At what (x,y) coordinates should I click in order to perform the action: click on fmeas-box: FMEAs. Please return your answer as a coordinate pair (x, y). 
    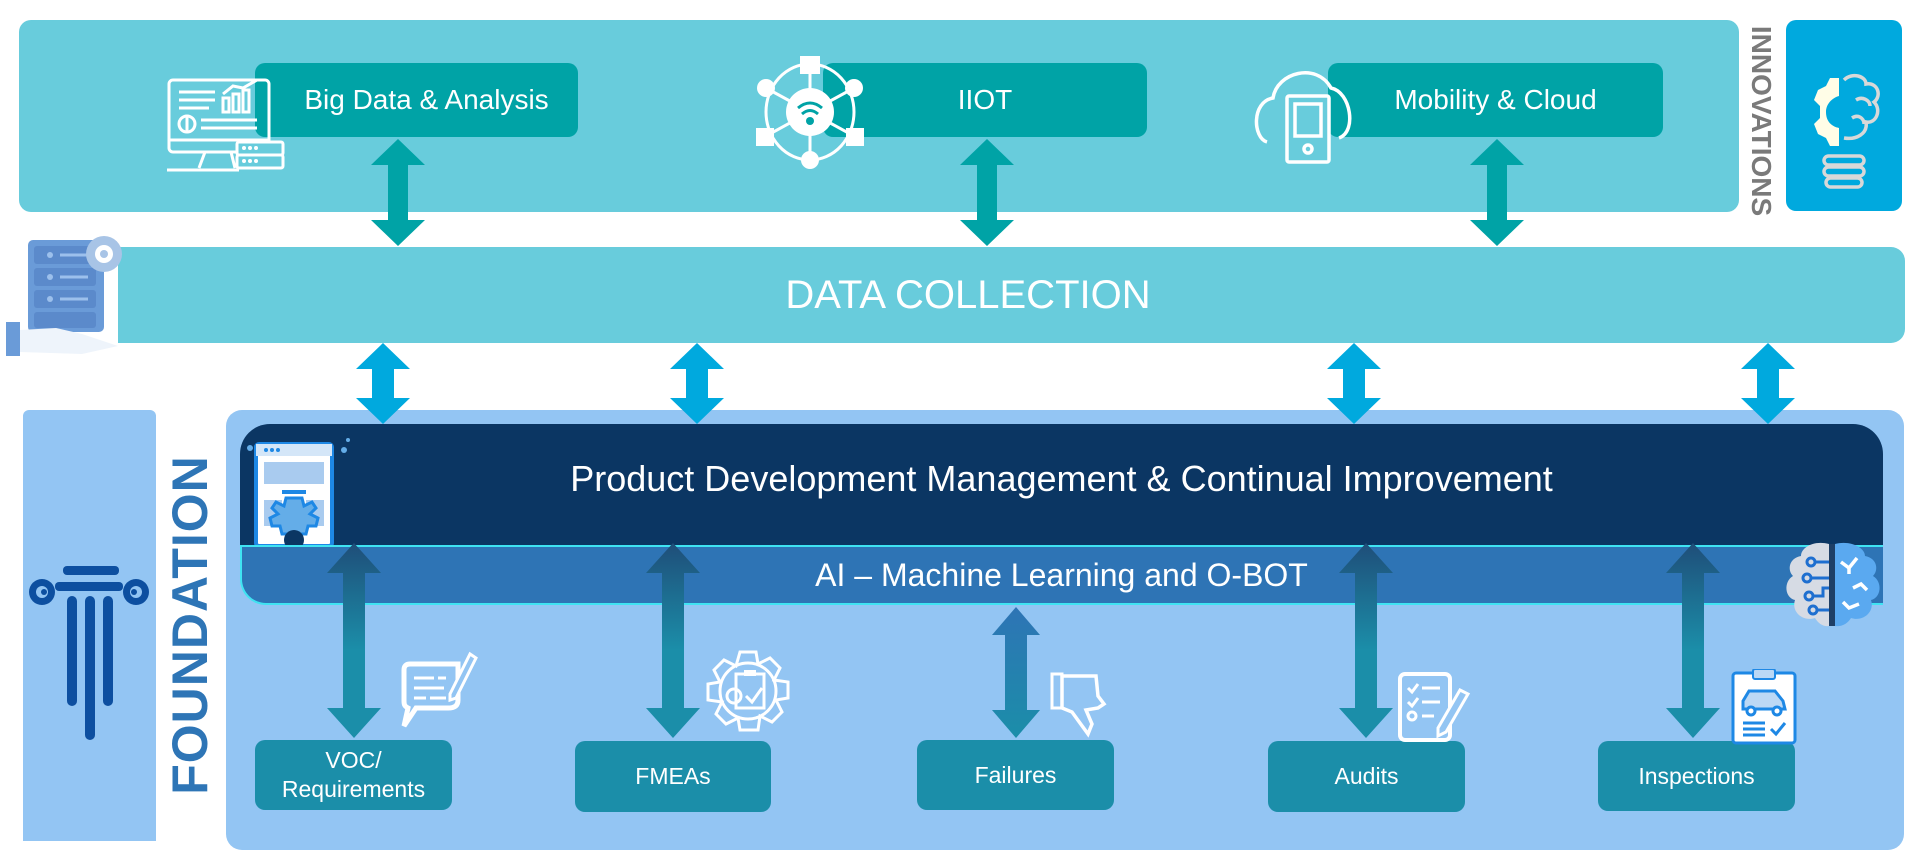
    Looking at the image, I should click on (673, 776).